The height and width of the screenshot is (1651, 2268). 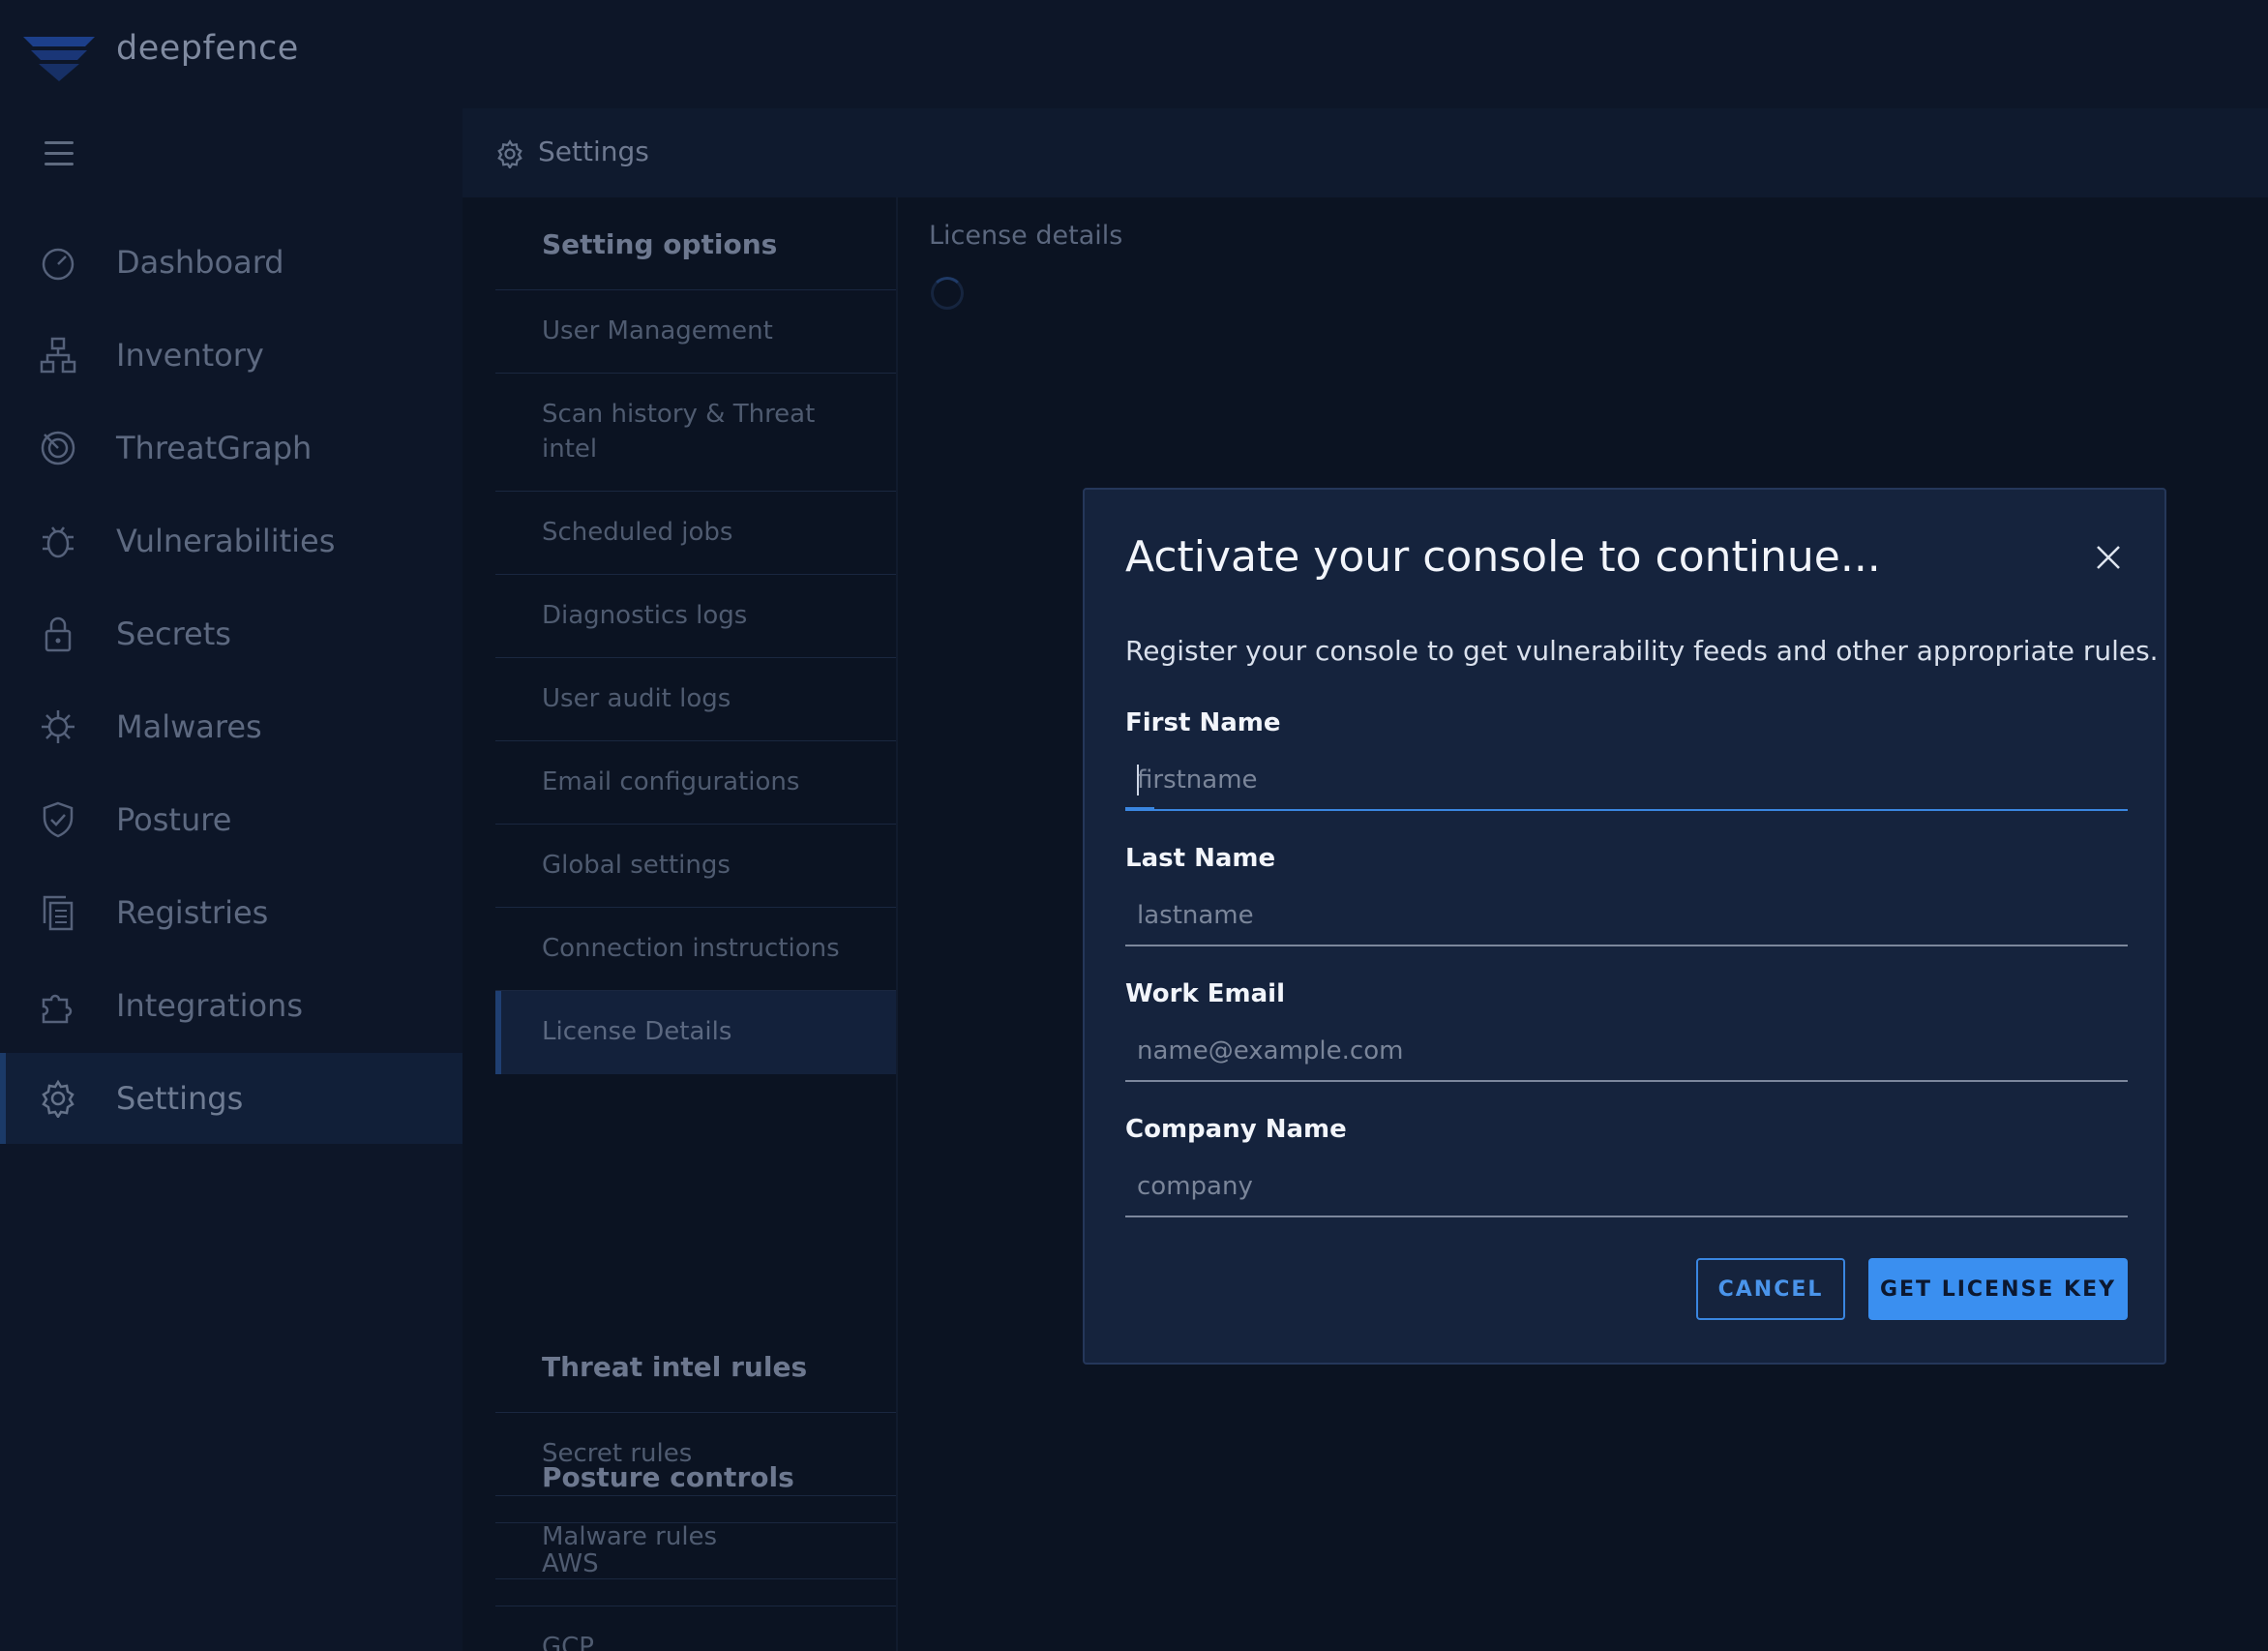 What do you see at coordinates (1200, 859) in the screenshot?
I see `last-name-label: Last Name` at bounding box center [1200, 859].